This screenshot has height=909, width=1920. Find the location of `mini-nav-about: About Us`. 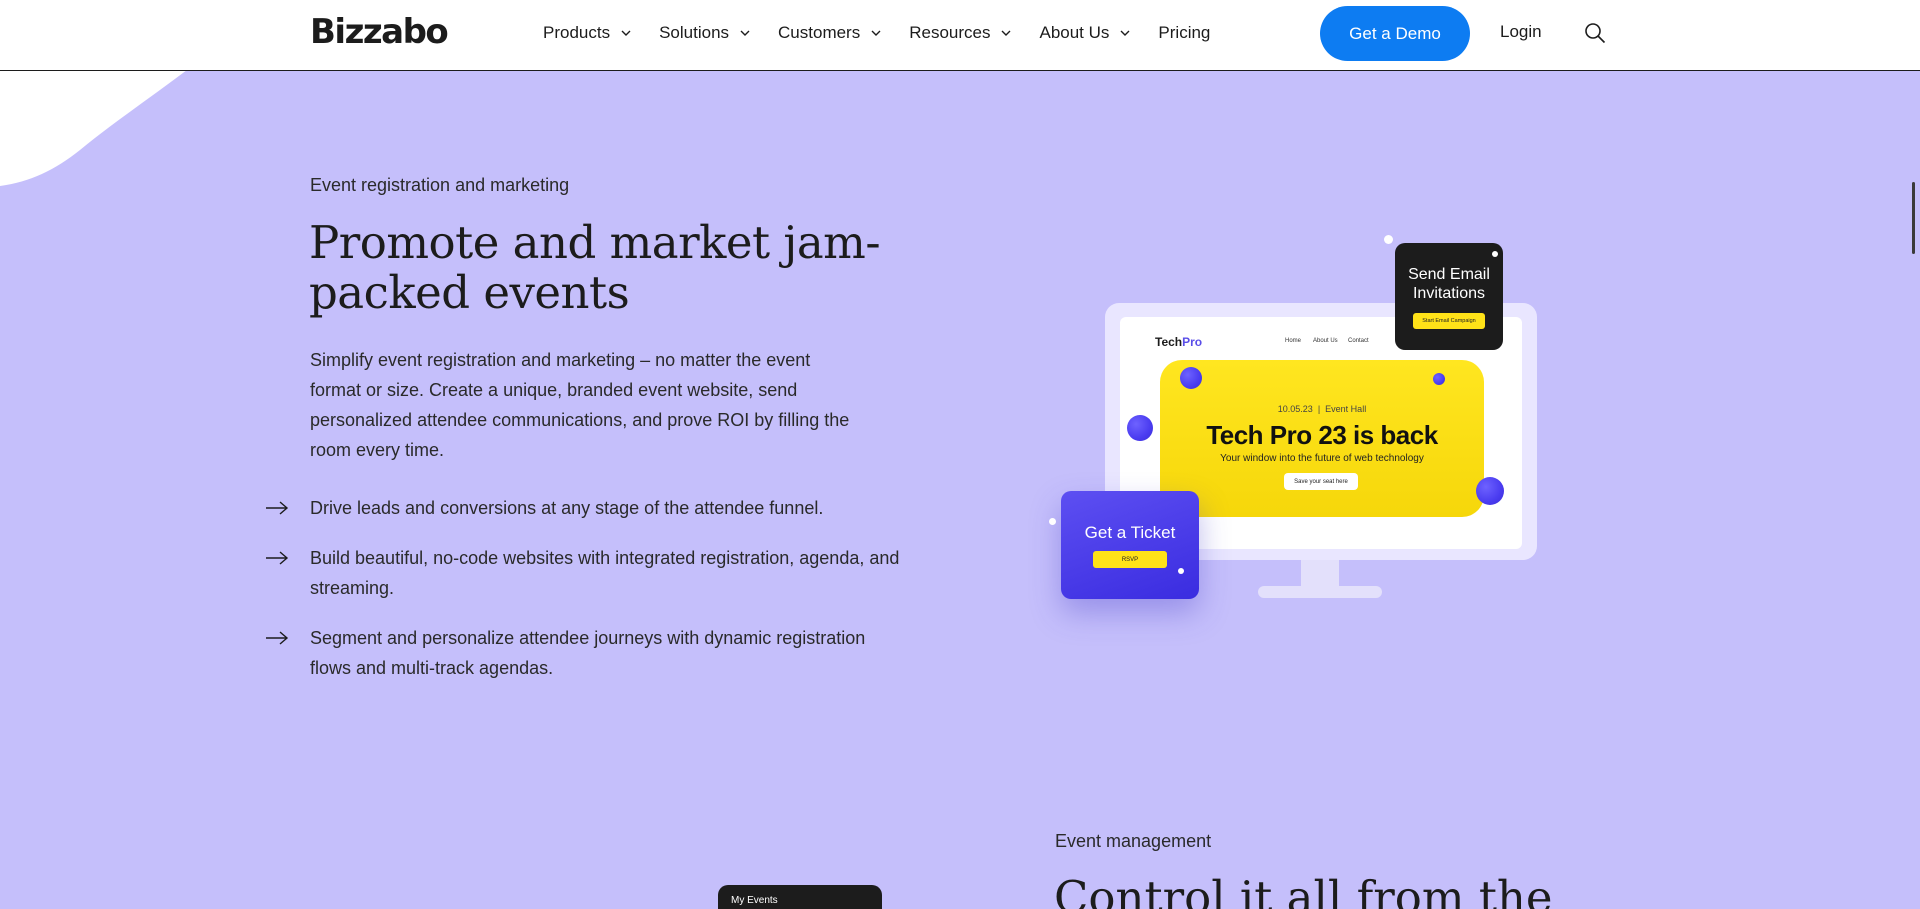

mini-nav-about: About Us is located at coordinates (1325, 341).